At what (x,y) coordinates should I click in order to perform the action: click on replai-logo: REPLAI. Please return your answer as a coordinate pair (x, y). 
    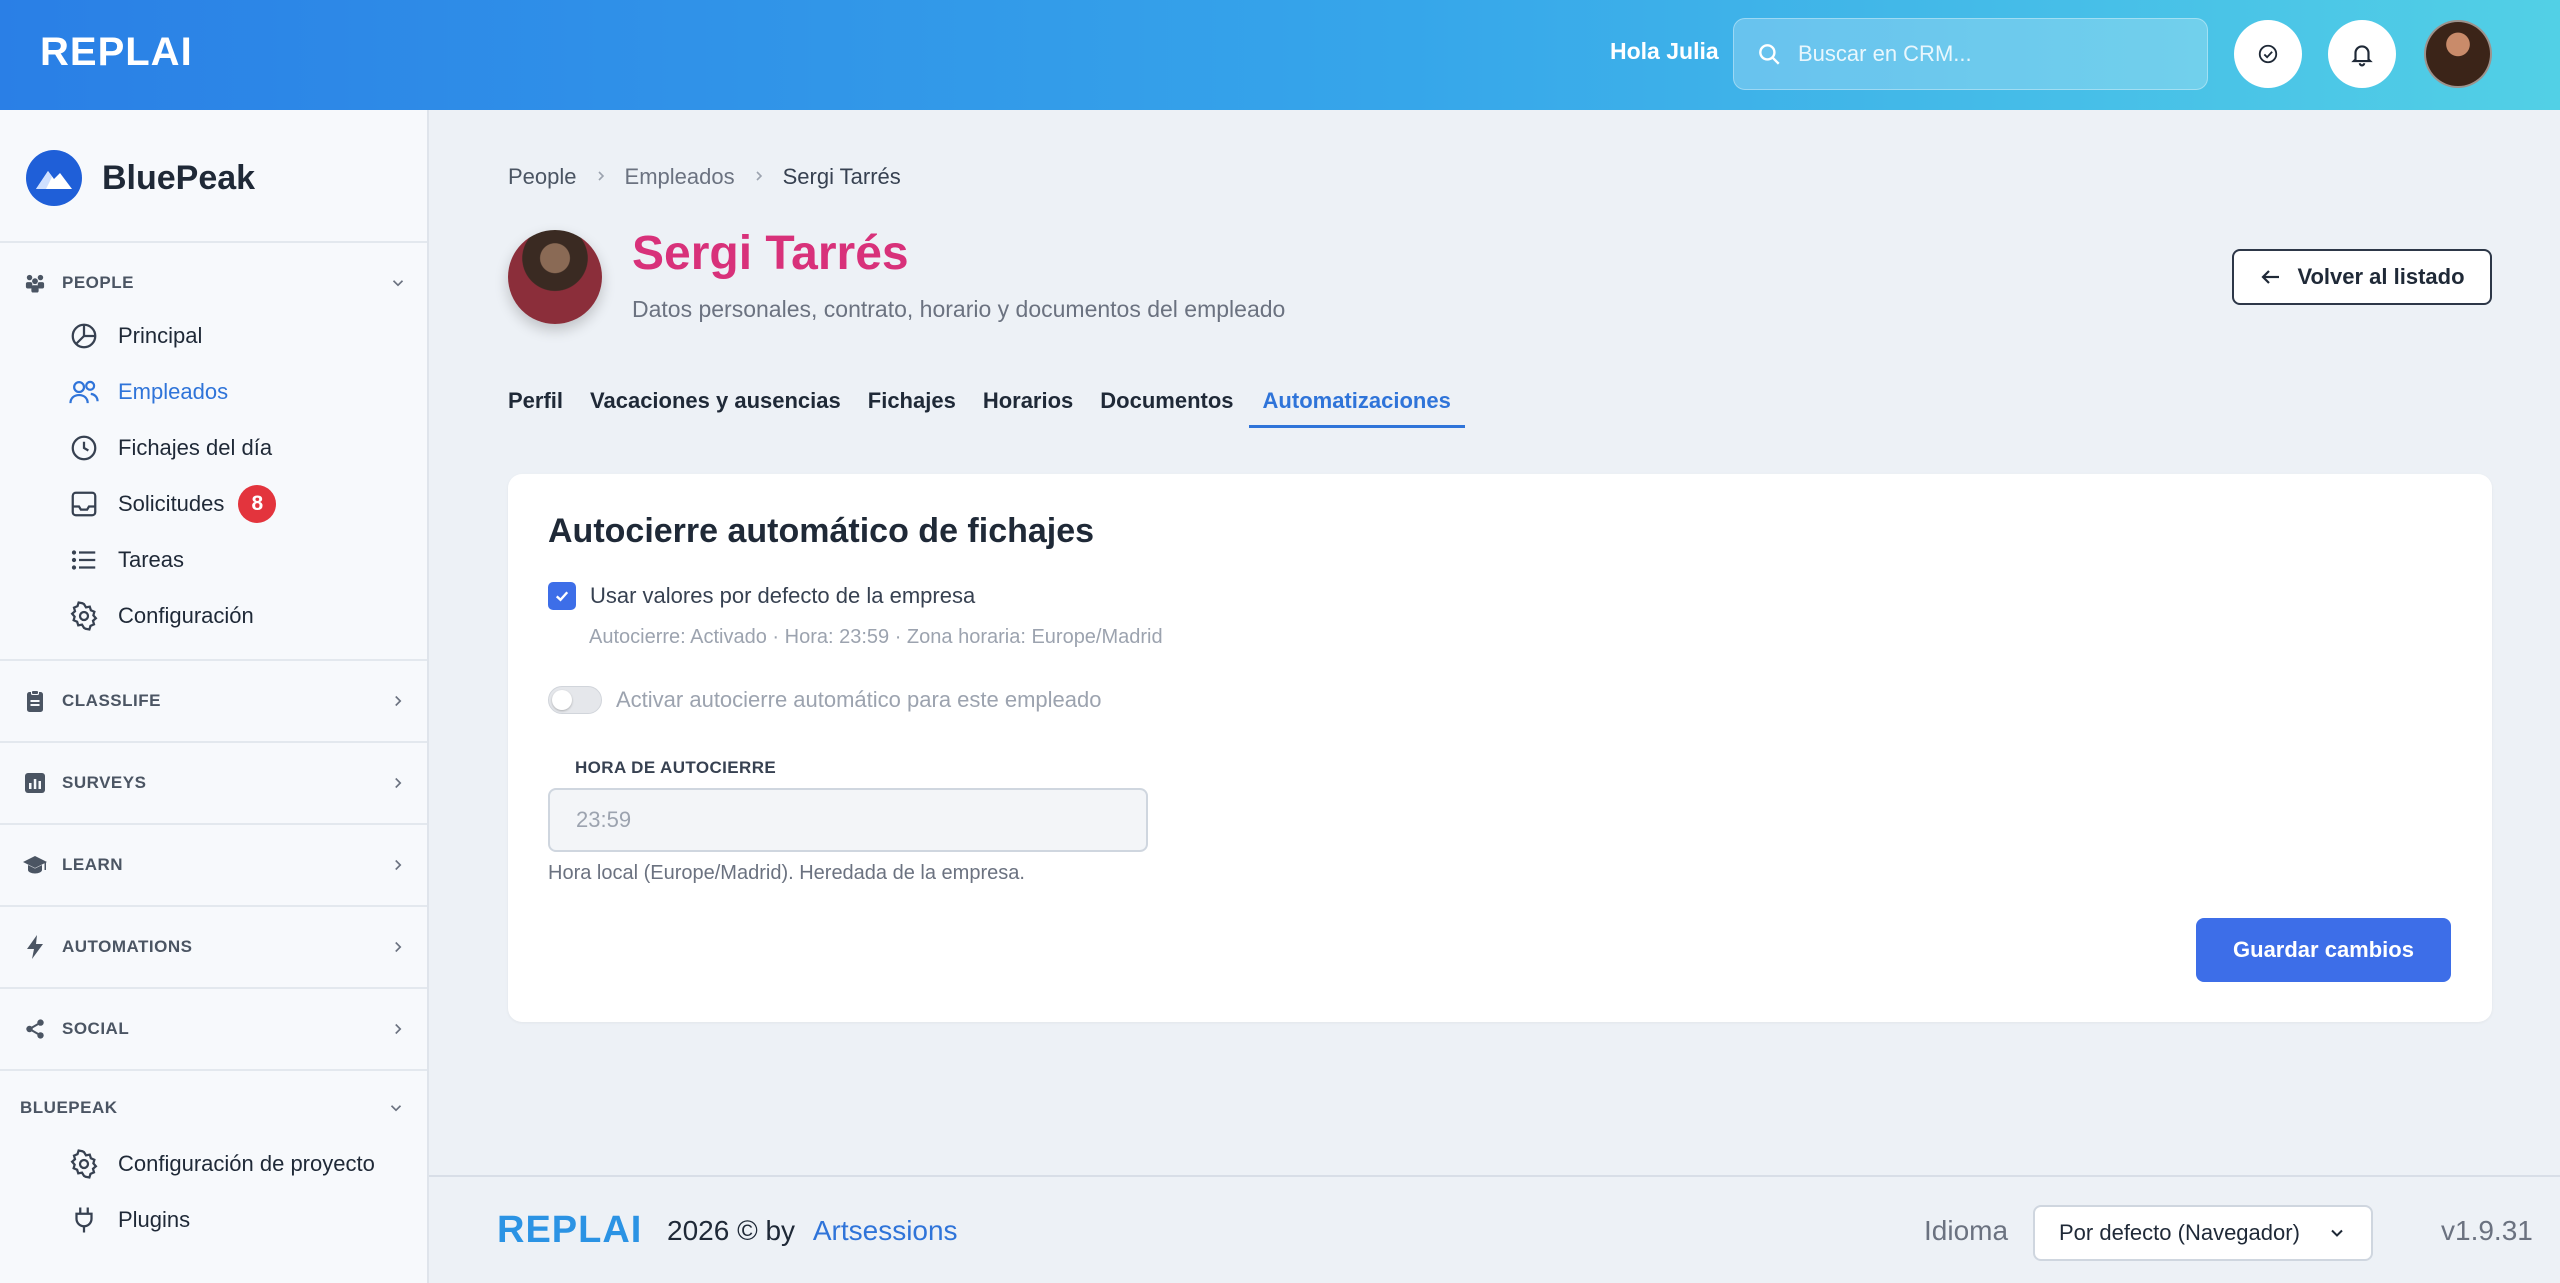
    Looking at the image, I should click on (116, 52).